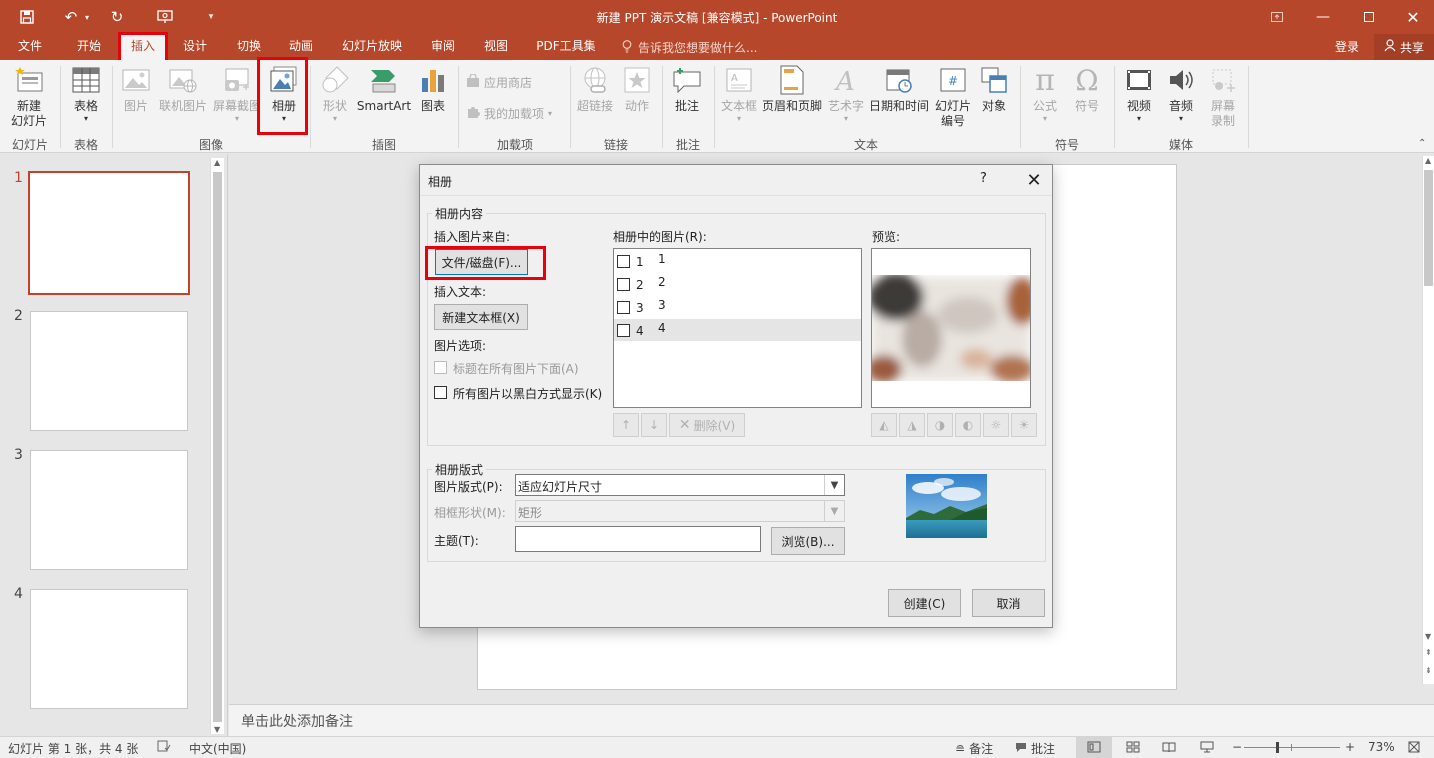 This screenshot has height=758, width=1434. Describe the element at coordinates (595, 89) in the screenshot. I see `hyperlink-button: 超链接` at that location.